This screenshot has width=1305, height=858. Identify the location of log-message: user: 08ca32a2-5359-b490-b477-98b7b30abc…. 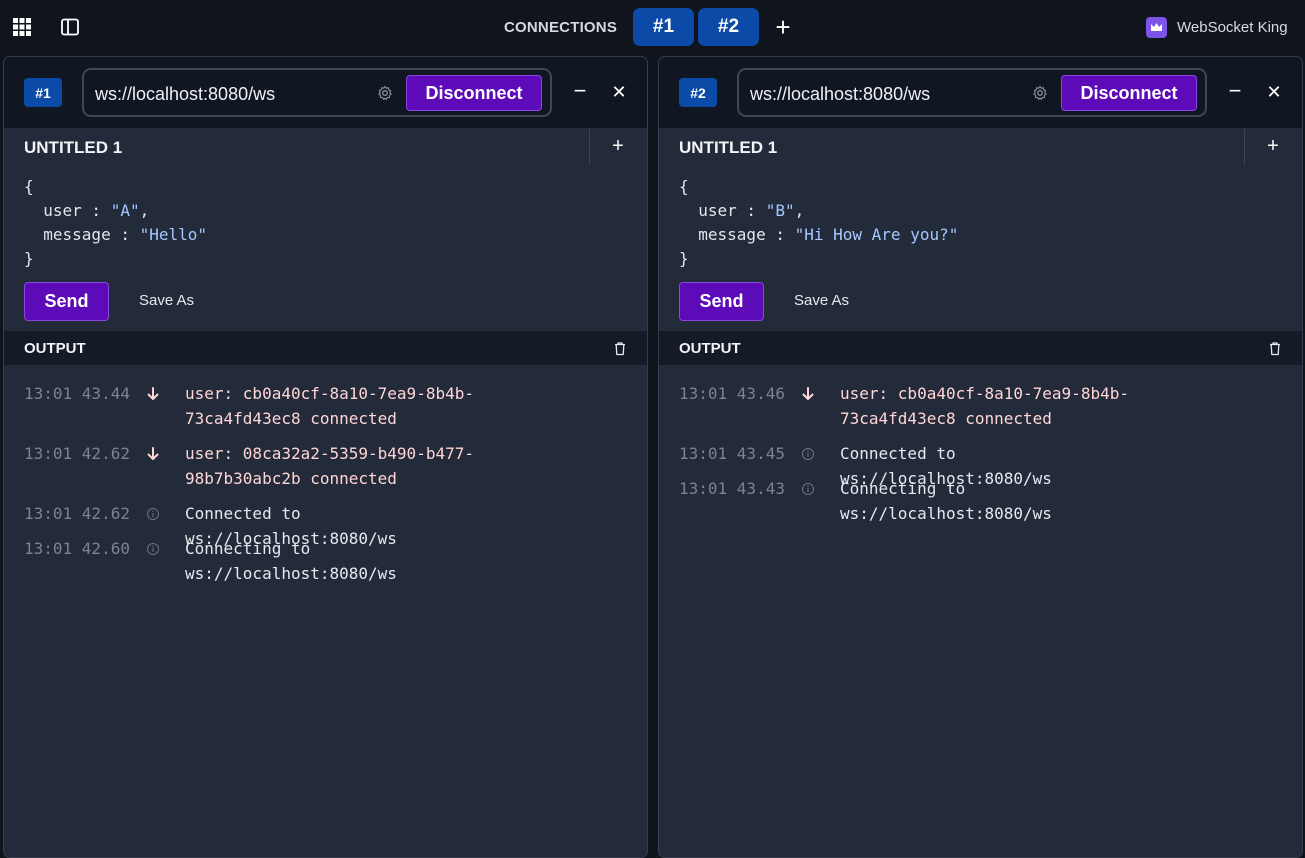
(329, 466).